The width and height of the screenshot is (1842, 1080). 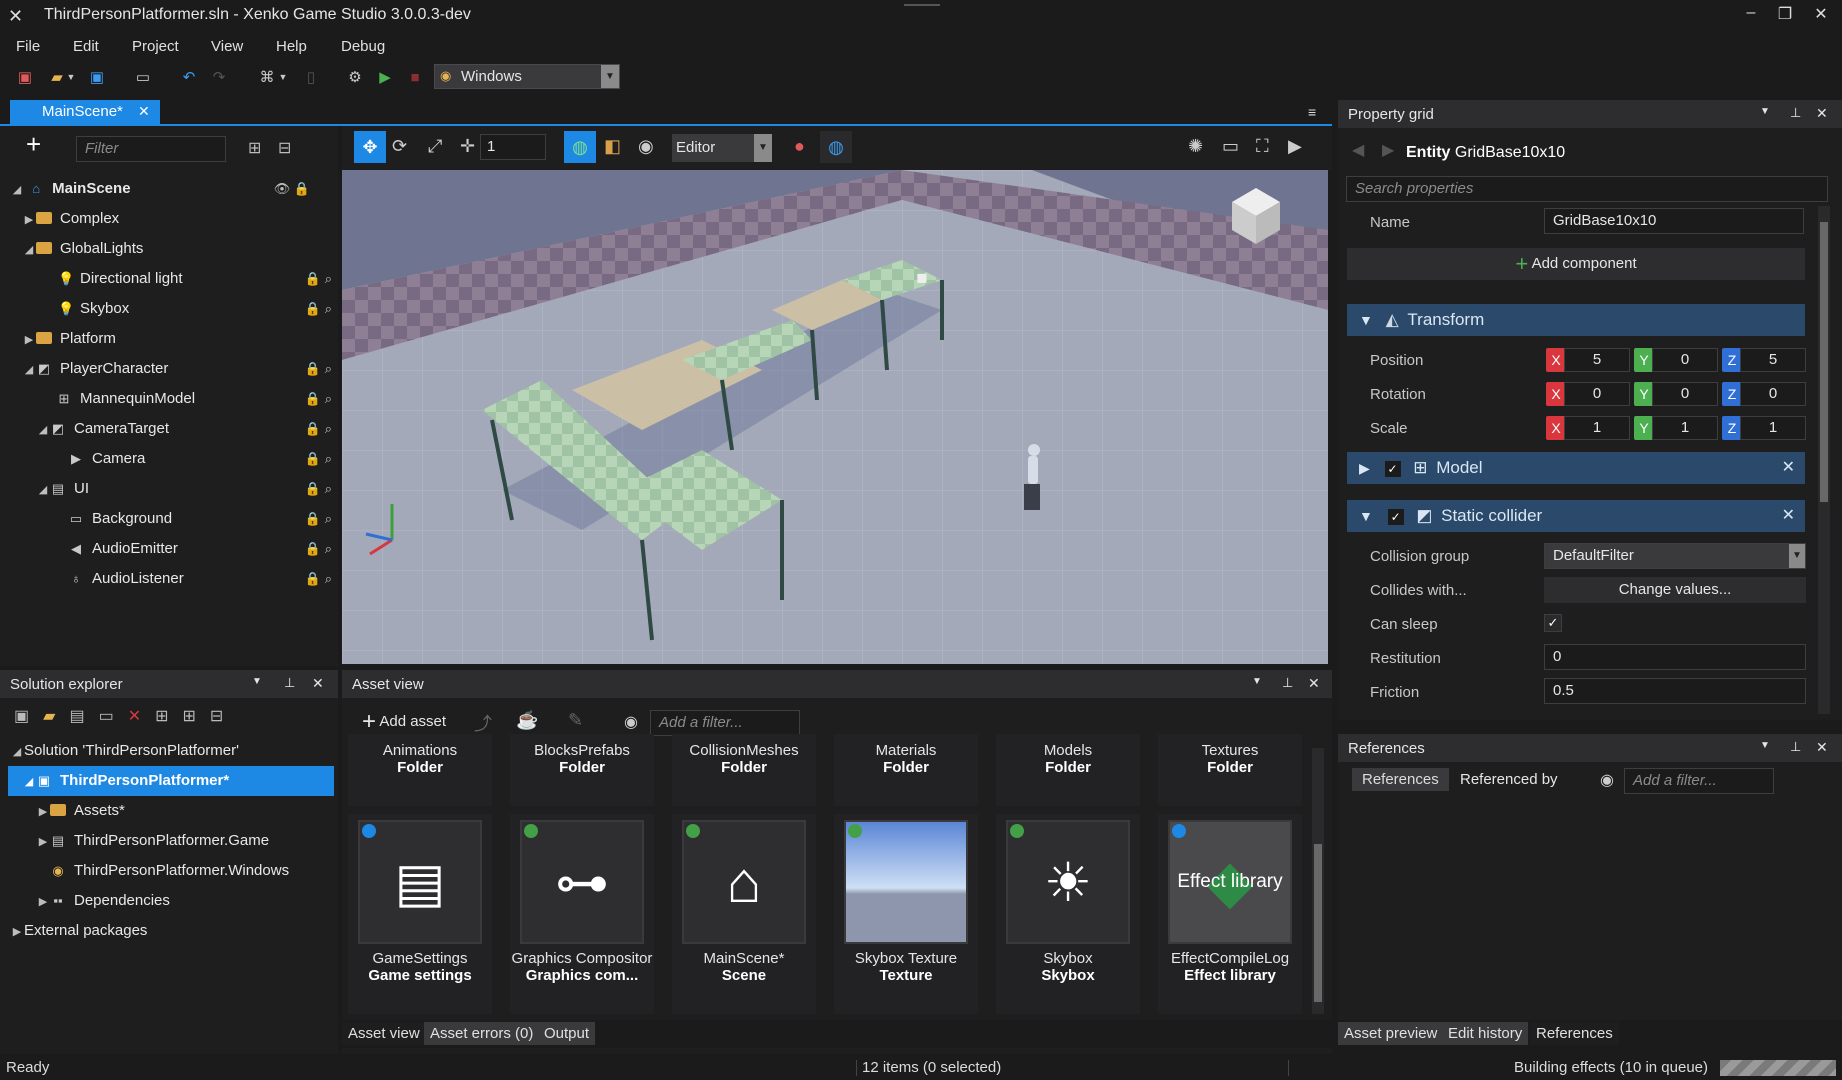 I want to click on tree-item-windows-project: ◉ ThirdPersonPlatformer.Windows, so click(x=191, y=871).